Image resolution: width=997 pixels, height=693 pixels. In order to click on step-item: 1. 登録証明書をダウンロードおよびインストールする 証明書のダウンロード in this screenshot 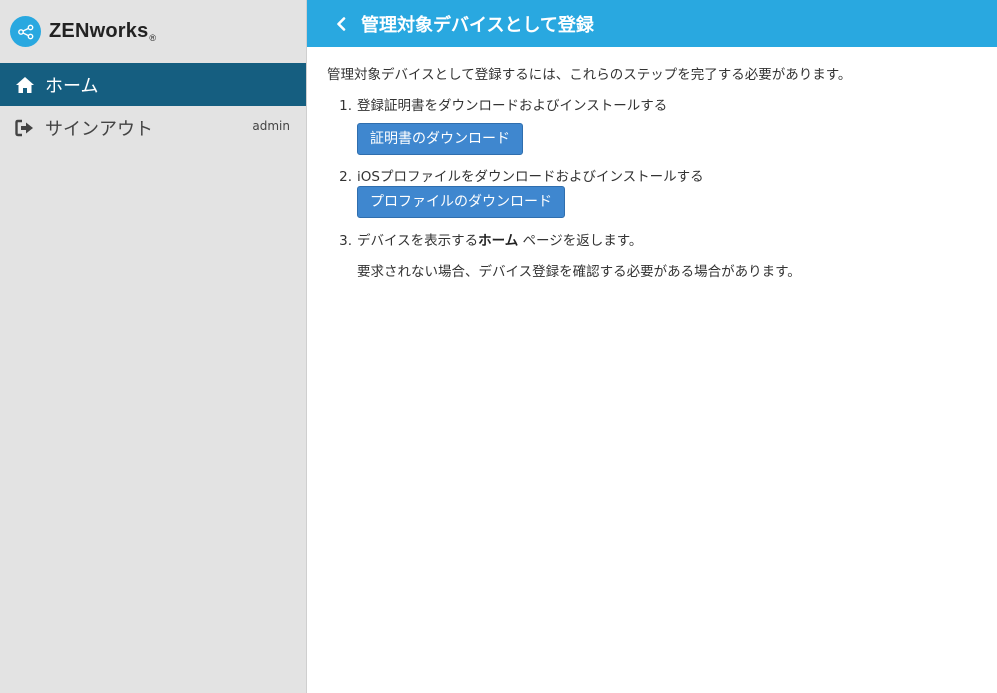, I will do `click(652, 126)`.